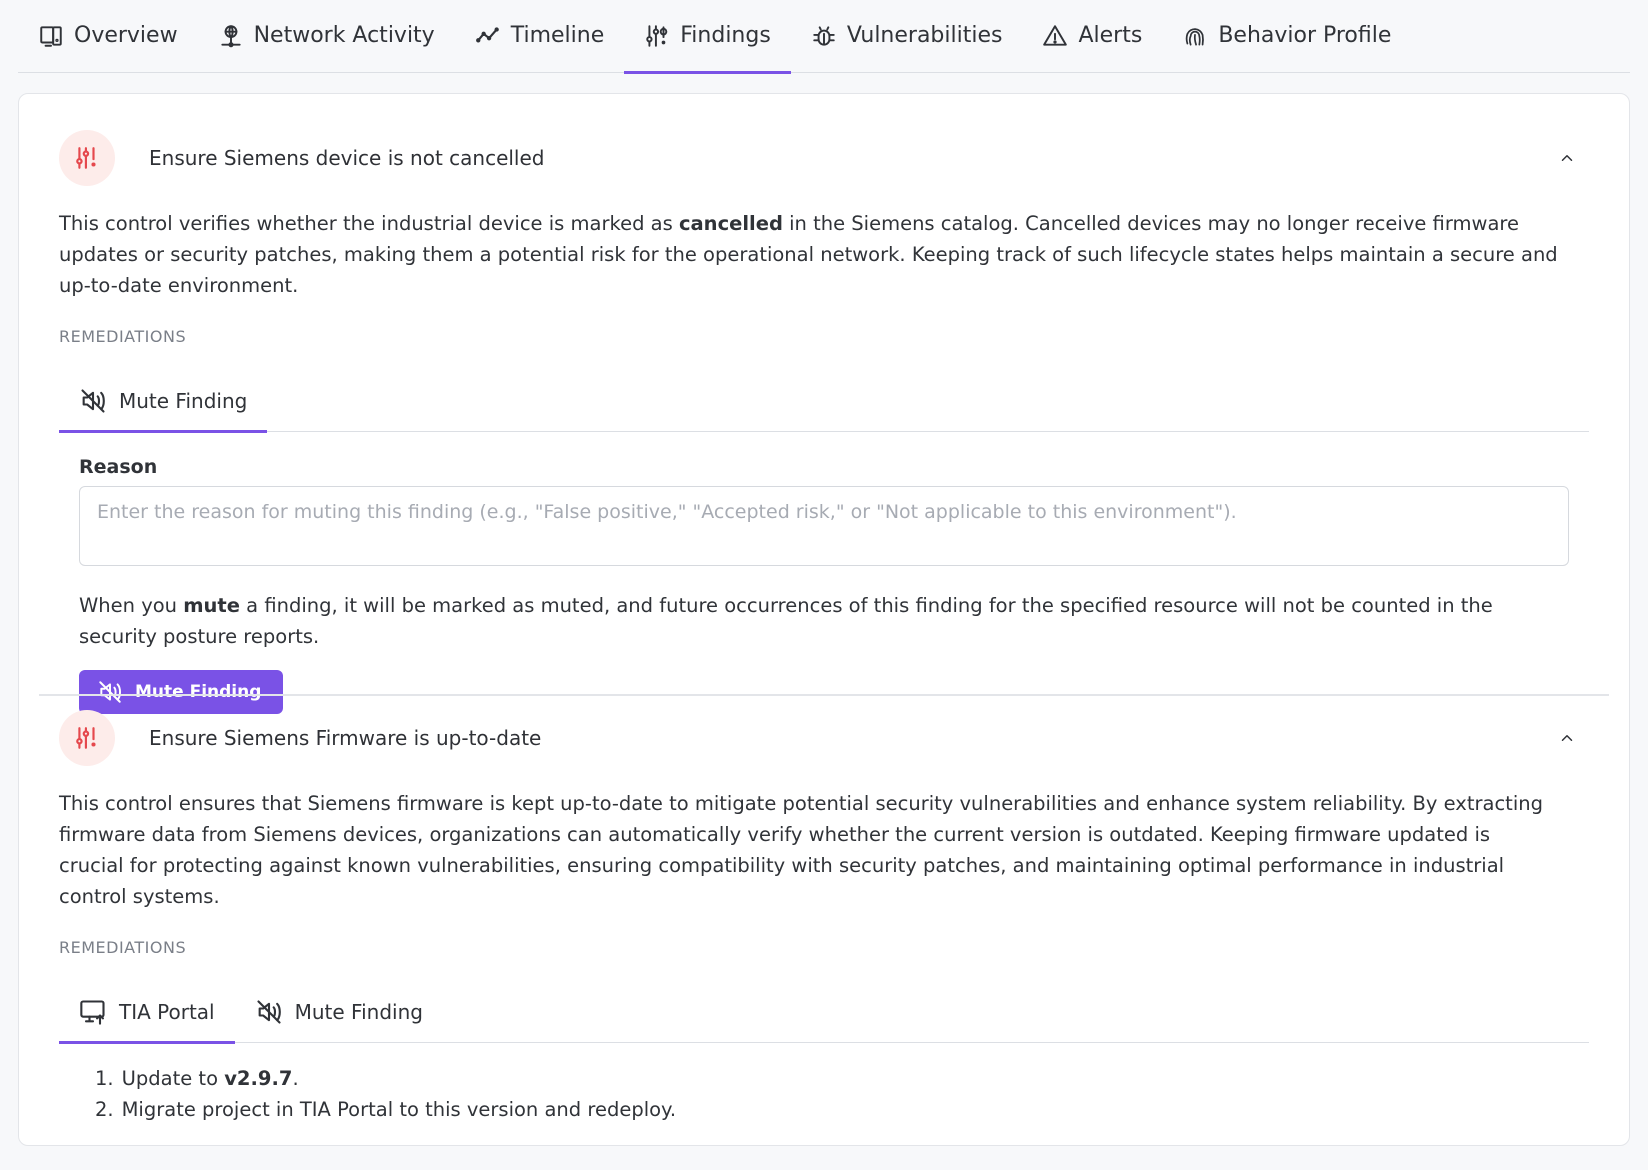 The height and width of the screenshot is (1170, 1648). I want to click on subtab-tia-portal: TIA Portal, so click(147, 1012).